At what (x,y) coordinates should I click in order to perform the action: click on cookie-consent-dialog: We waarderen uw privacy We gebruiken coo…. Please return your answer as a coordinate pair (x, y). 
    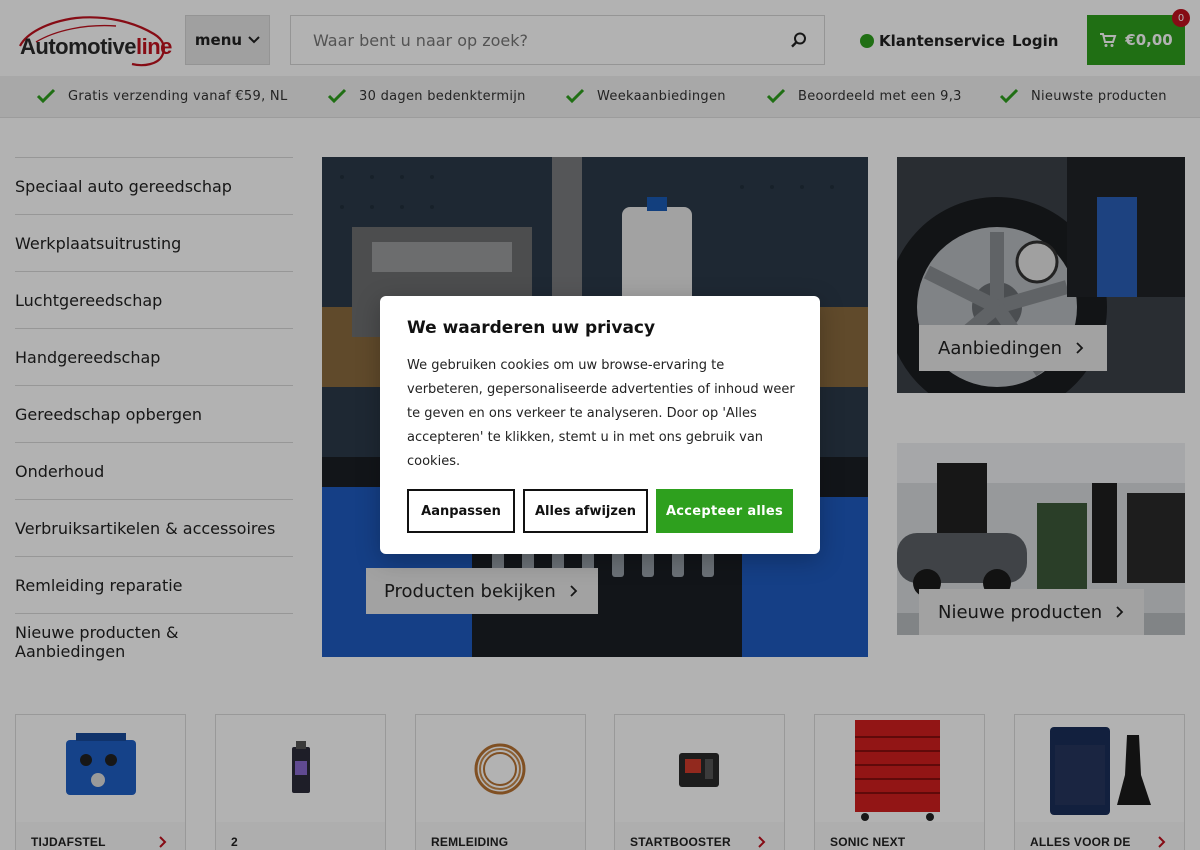
    Looking at the image, I should click on (600, 425).